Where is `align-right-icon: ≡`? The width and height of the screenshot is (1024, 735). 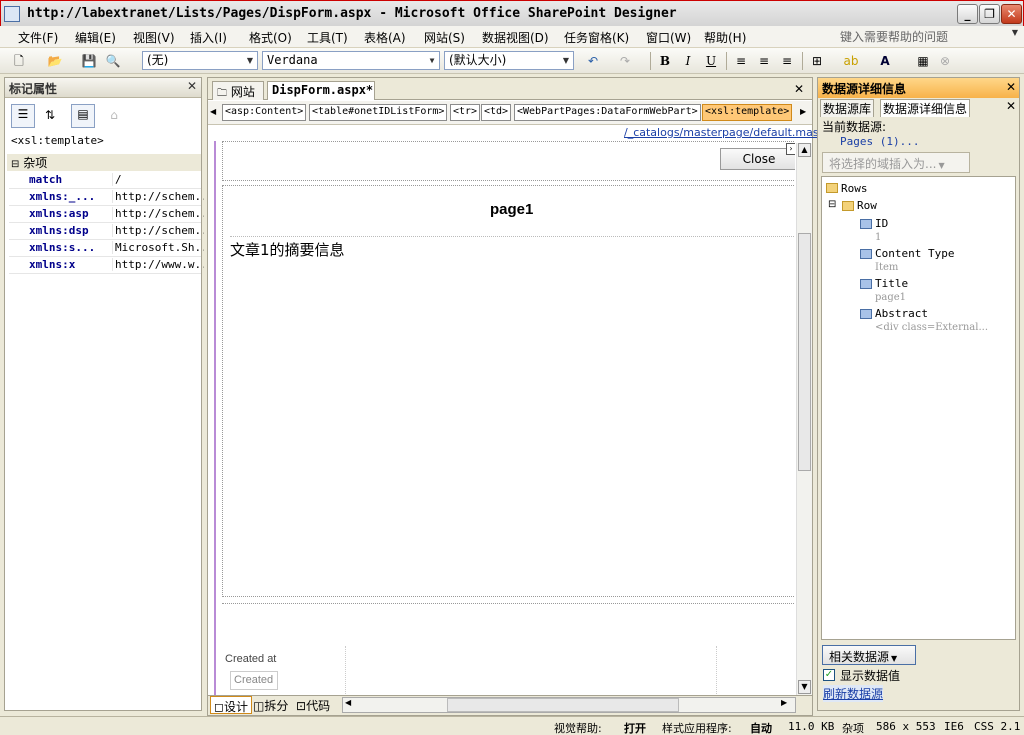
align-right-icon: ≡ is located at coordinates (787, 61).